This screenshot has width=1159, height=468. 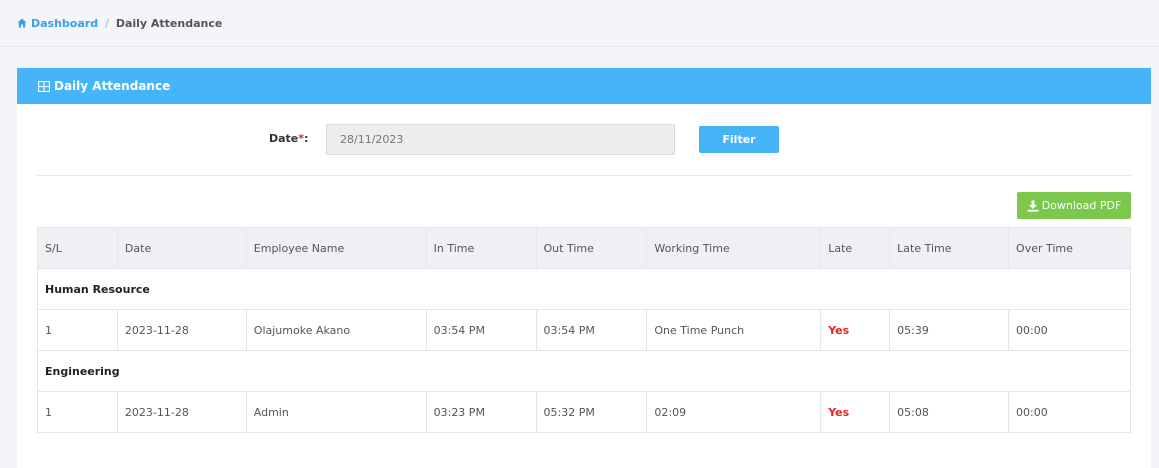 What do you see at coordinates (336, 412) in the screenshot?
I see `cell-employee: Admin` at bounding box center [336, 412].